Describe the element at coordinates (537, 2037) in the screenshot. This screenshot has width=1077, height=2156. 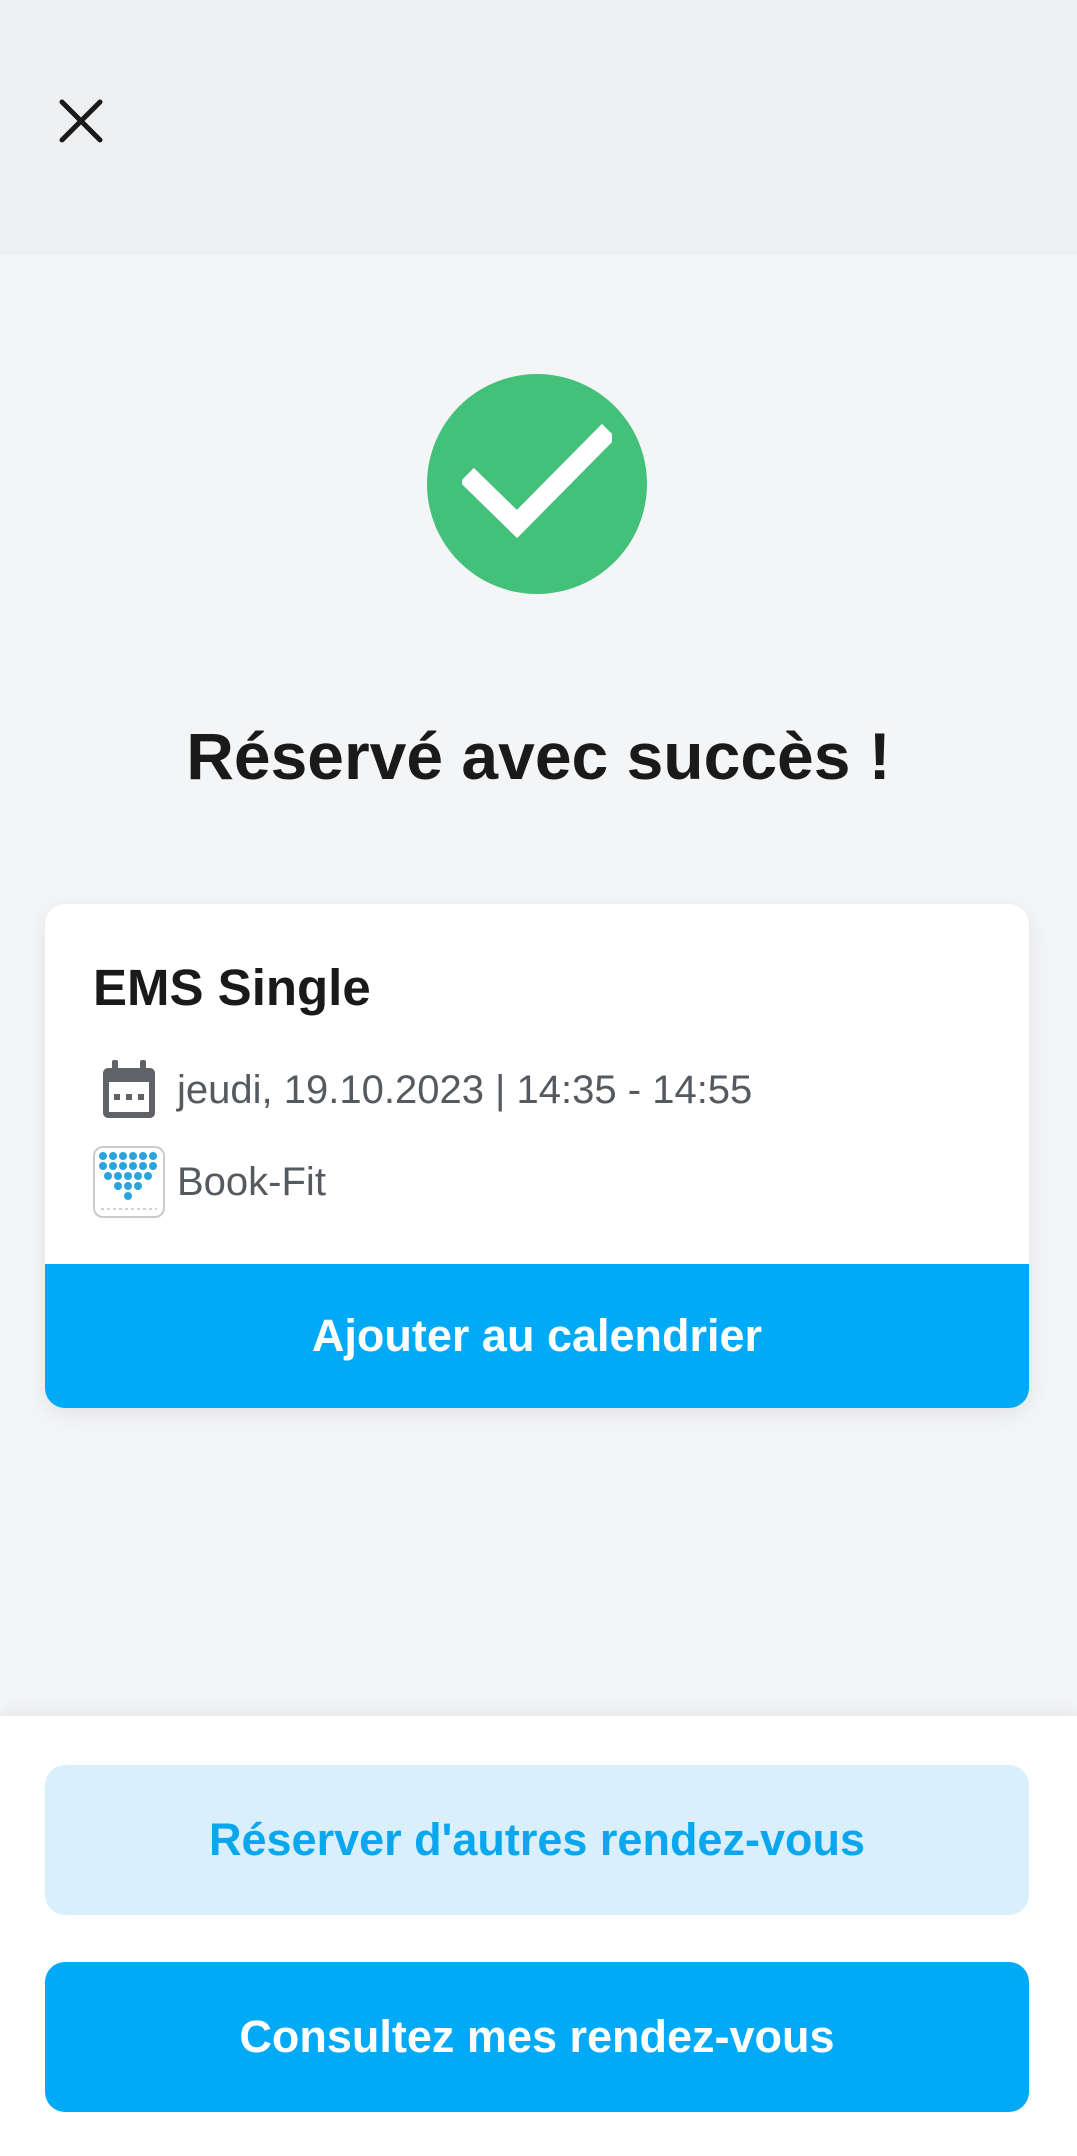
I see `view-appointments-button: Consultez mes rendez-vous` at that location.